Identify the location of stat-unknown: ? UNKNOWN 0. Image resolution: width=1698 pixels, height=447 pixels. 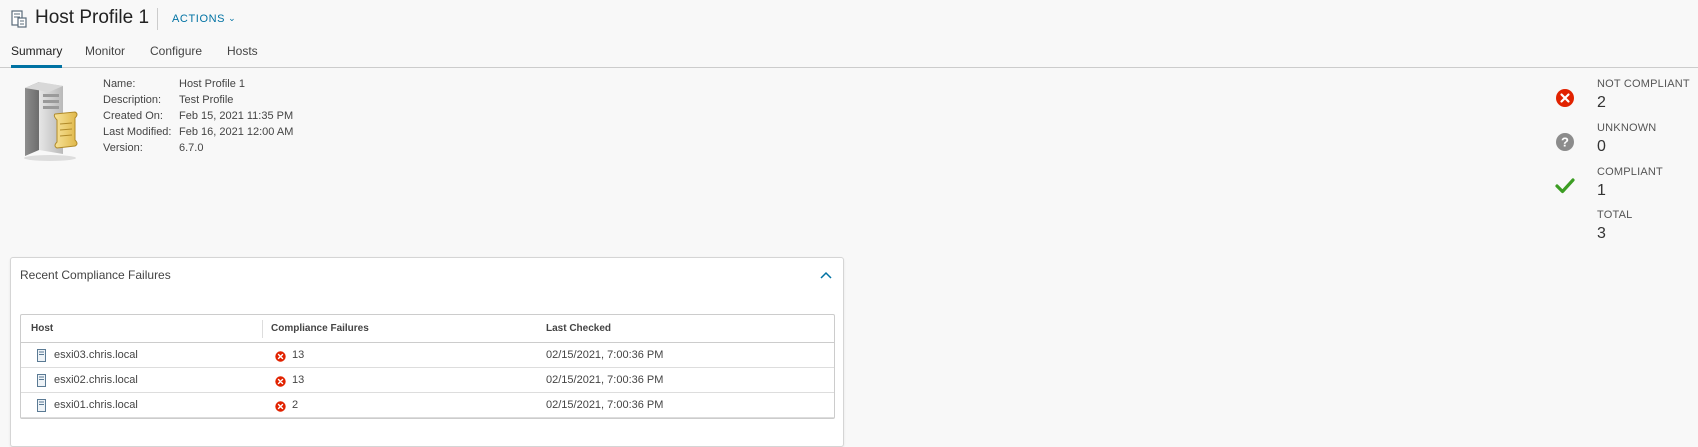
(1625, 142).